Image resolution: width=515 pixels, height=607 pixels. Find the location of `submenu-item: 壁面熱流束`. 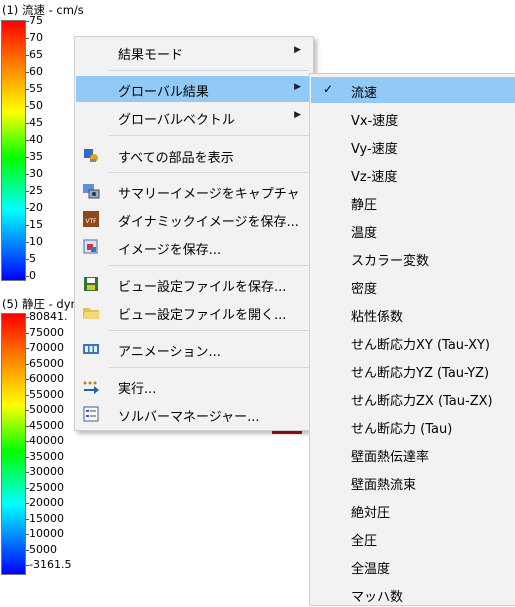

submenu-item: 壁面熱流束 is located at coordinates (413, 482).